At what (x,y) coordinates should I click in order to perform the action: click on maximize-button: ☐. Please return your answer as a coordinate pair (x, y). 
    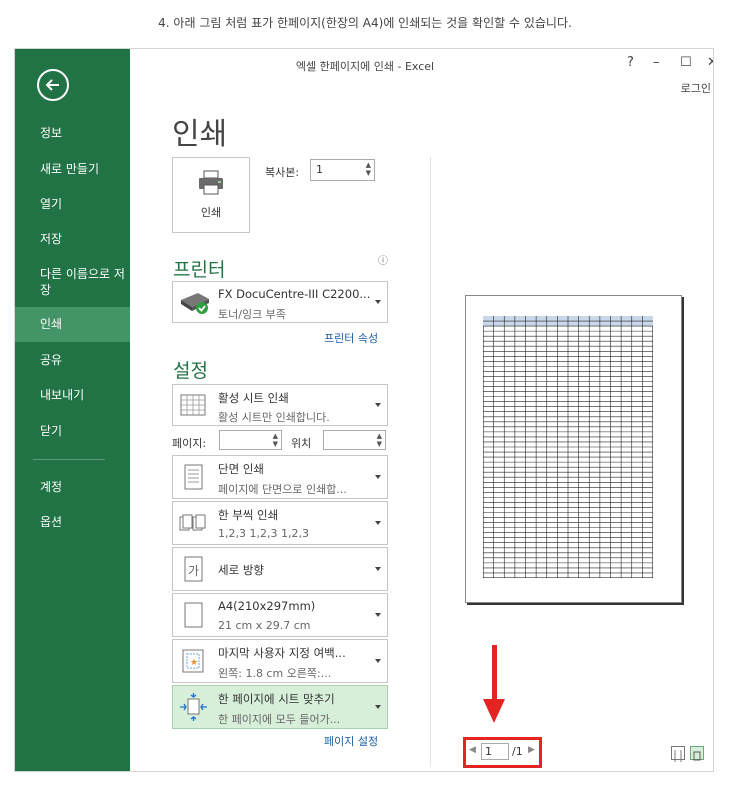
    Looking at the image, I should click on (686, 62).